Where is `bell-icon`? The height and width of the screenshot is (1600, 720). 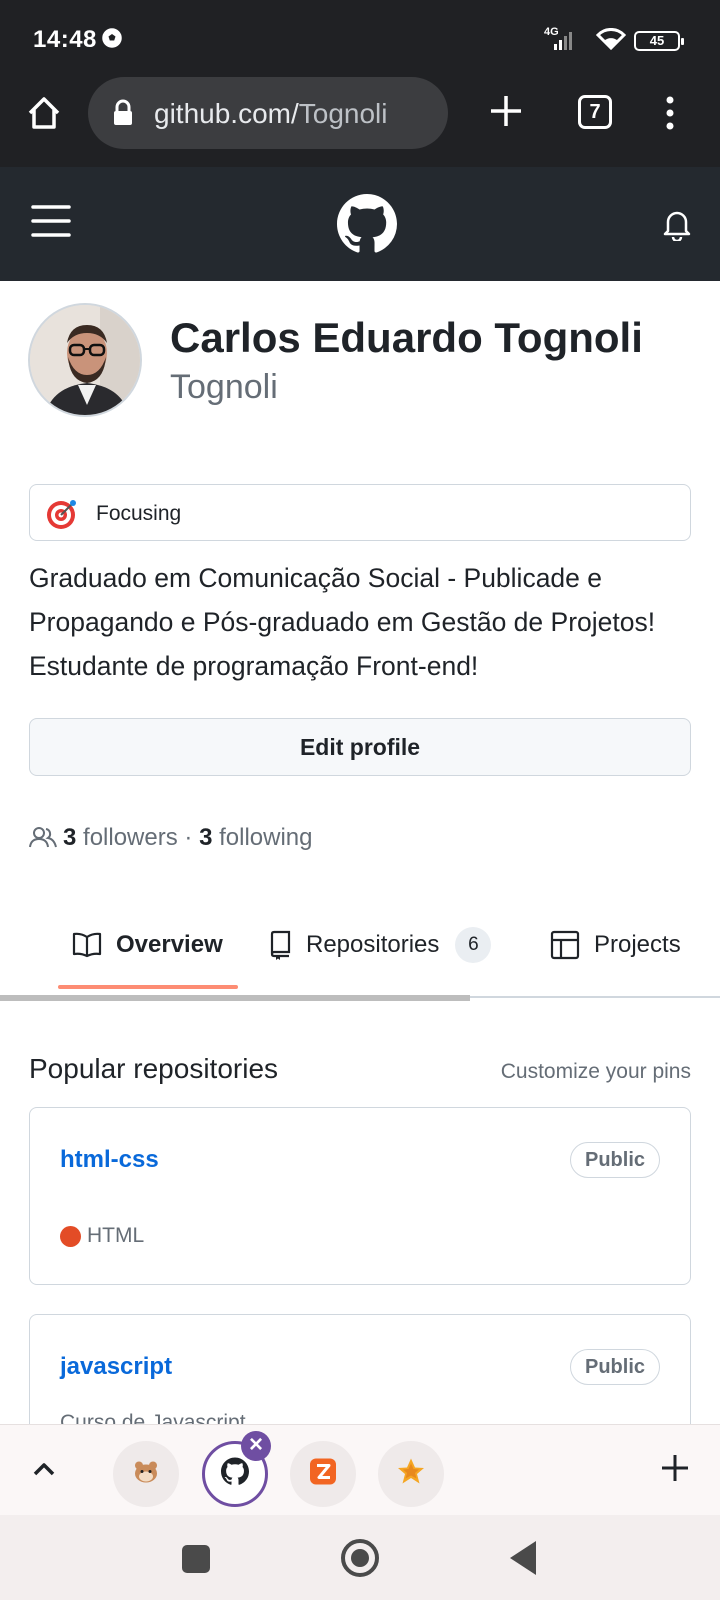
bell-icon is located at coordinates (677, 227).